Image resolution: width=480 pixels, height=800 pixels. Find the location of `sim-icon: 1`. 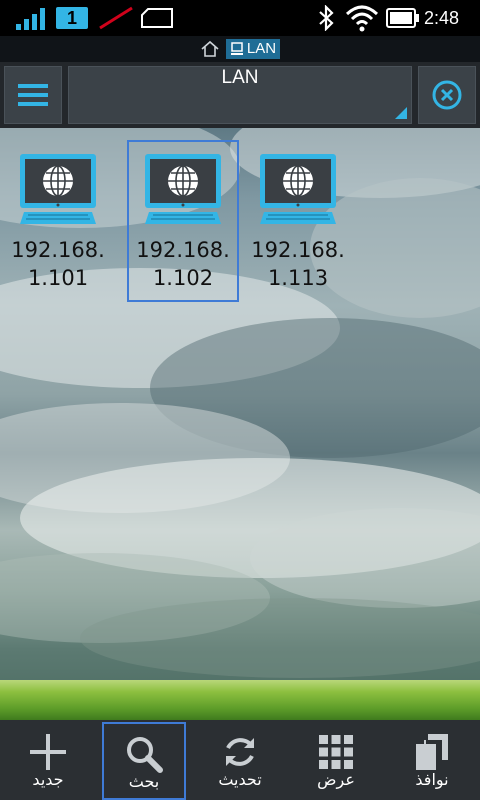

sim-icon: 1 is located at coordinates (72, 18).